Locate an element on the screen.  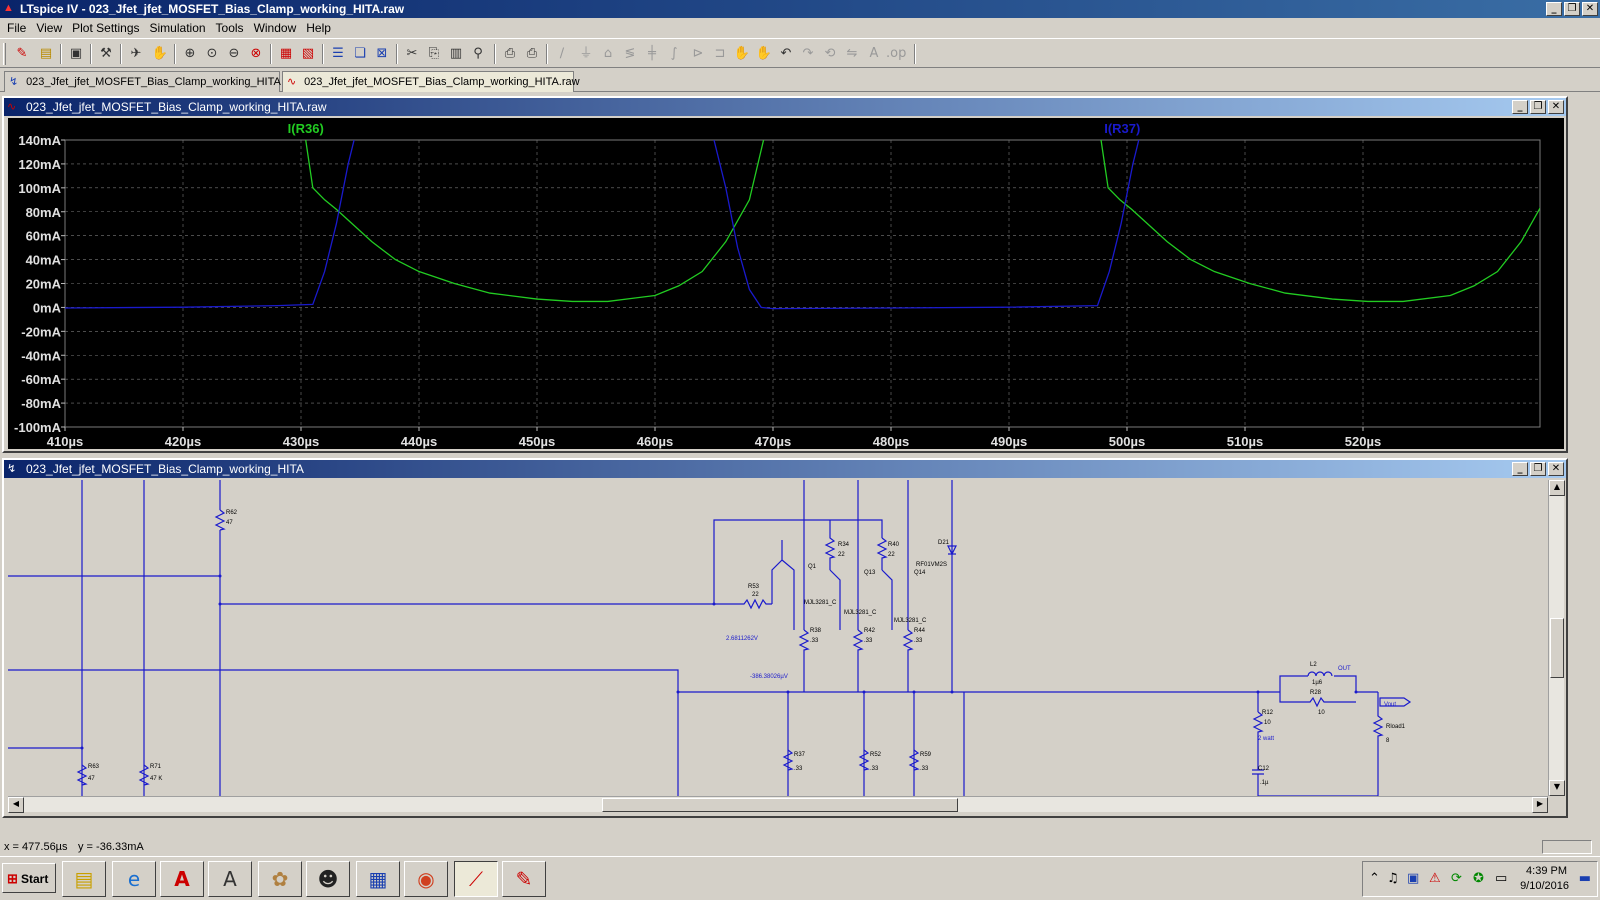
resistor-r42 is located at coordinates (858, 660).